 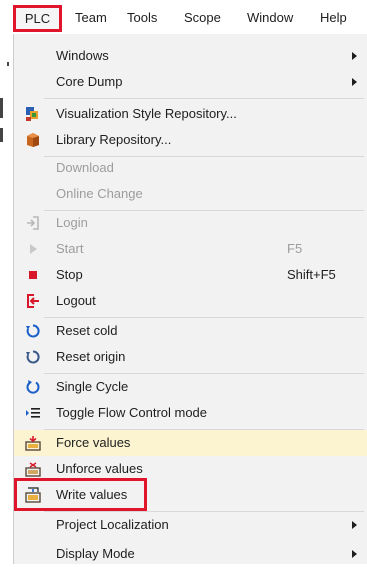 What do you see at coordinates (311, 274) in the screenshot?
I see `menu-item-shortcut: Shift+F5` at bounding box center [311, 274].